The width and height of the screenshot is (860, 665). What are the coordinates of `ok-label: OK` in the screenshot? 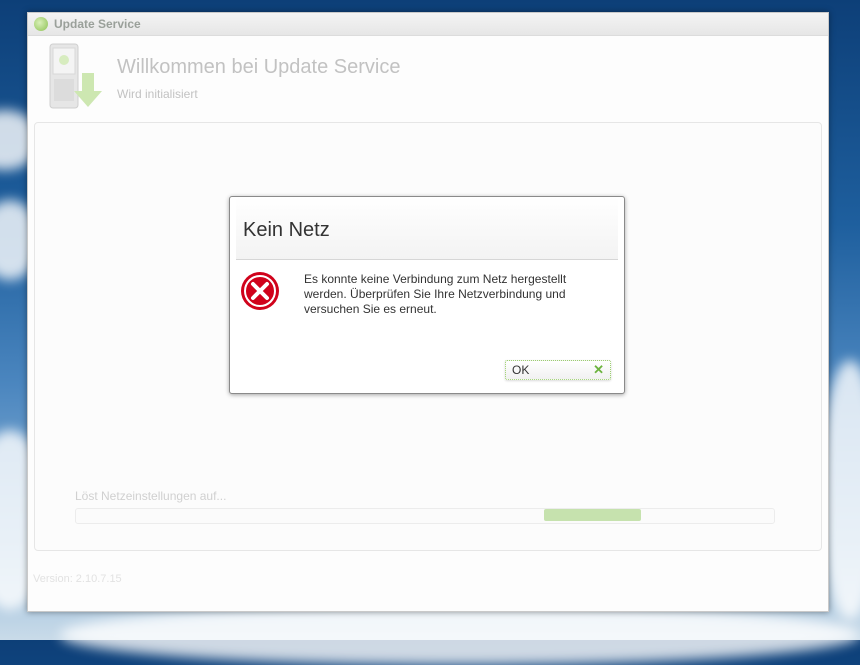 It's located at (521, 370).